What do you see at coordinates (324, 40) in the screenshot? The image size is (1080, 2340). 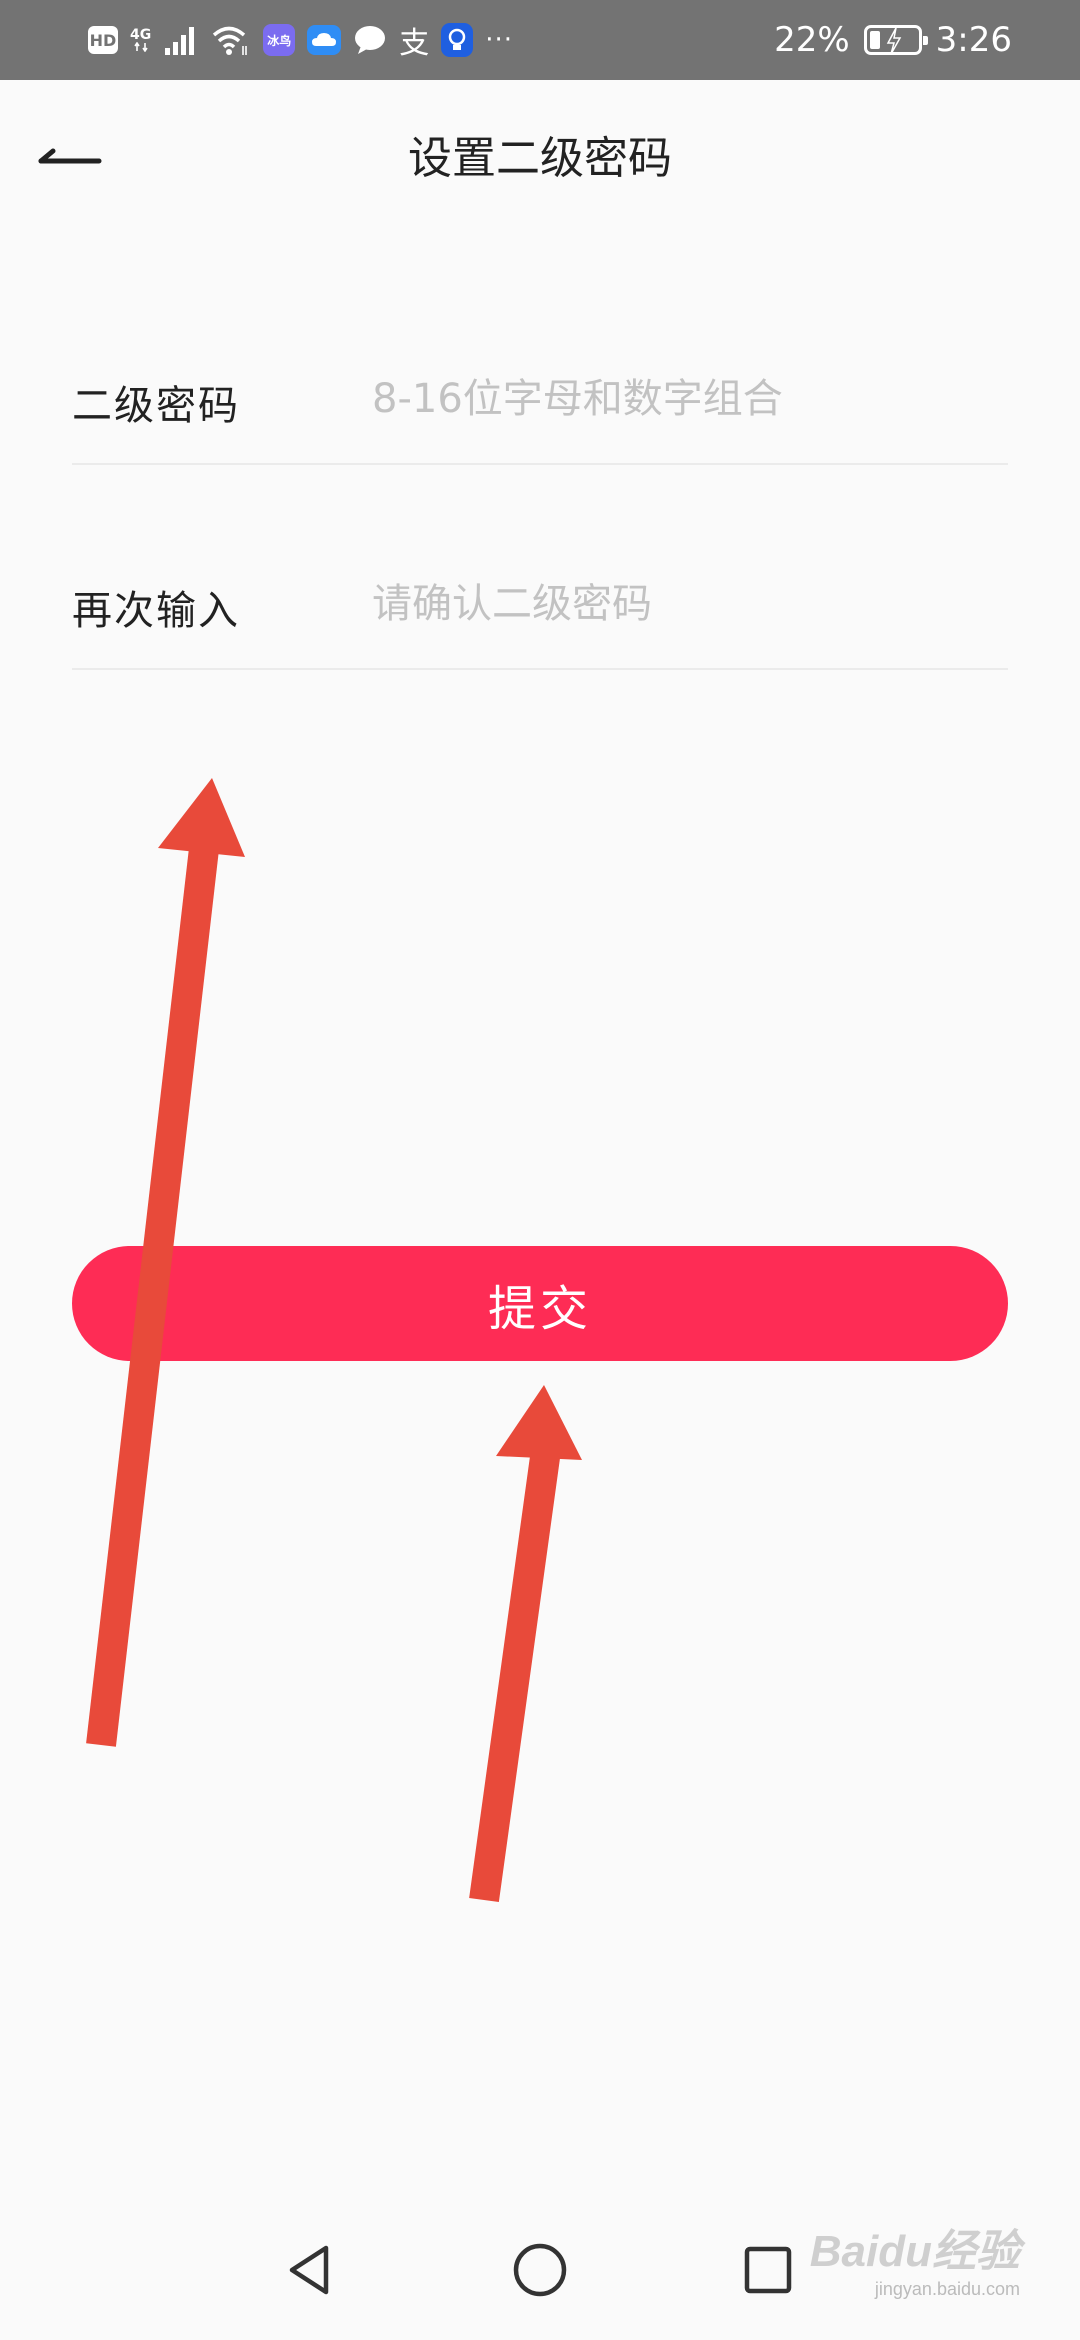 I see `cloud-icon` at bounding box center [324, 40].